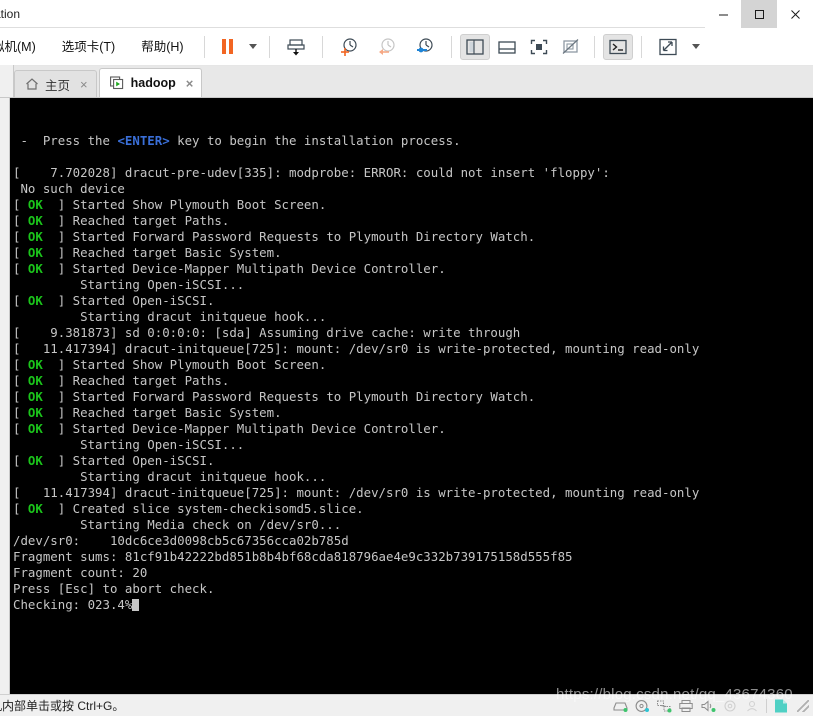  I want to click on restore-button, so click(759, 14).